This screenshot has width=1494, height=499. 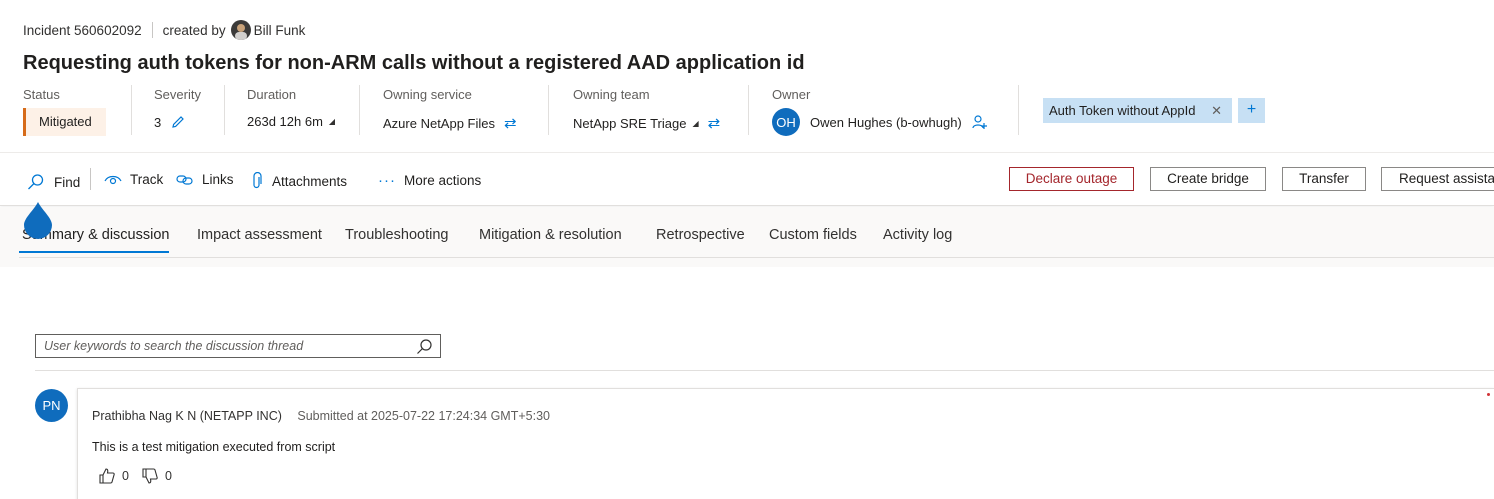 What do you see at coordinates (94, 252) in the screenshot?
I see `active-tab-indicator` at bounding box center [94, 252].